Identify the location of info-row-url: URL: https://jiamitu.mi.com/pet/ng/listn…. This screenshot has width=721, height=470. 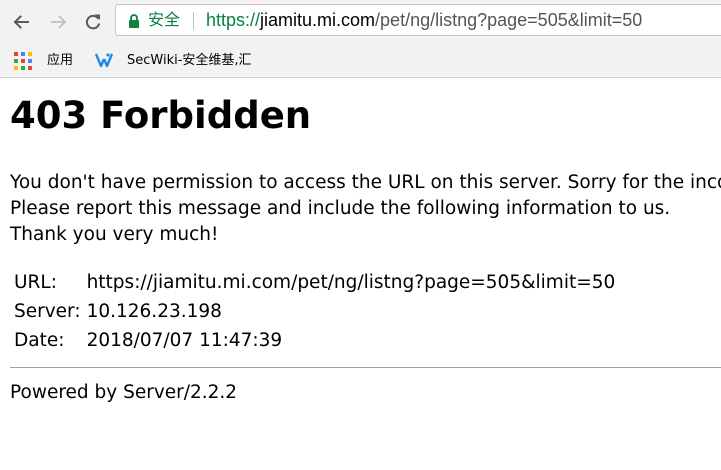
(315, 282).